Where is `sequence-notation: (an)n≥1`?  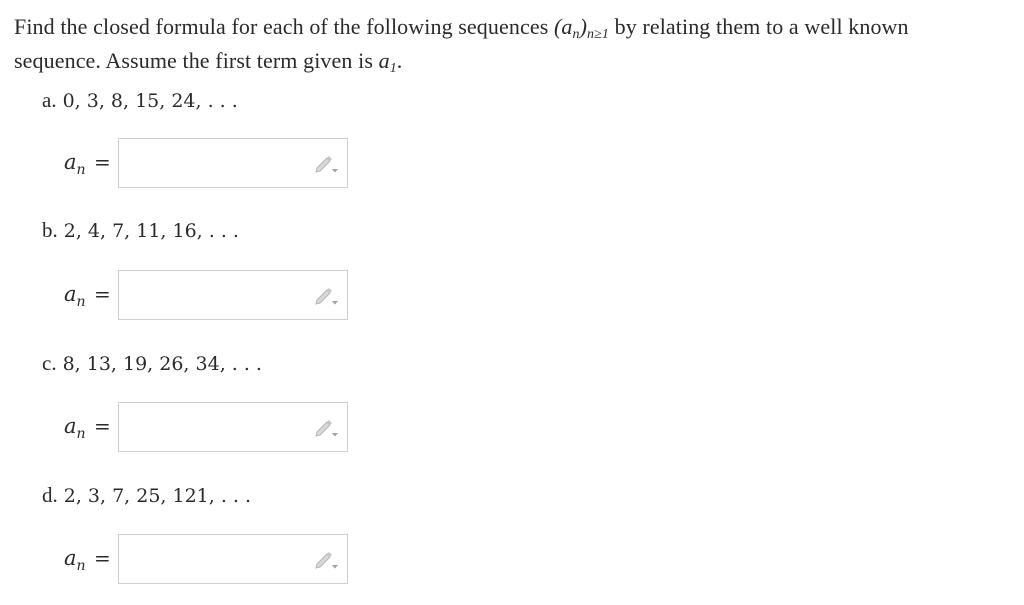
sequence-notation: (an)n≥1 is located at coordinates (581, 28).